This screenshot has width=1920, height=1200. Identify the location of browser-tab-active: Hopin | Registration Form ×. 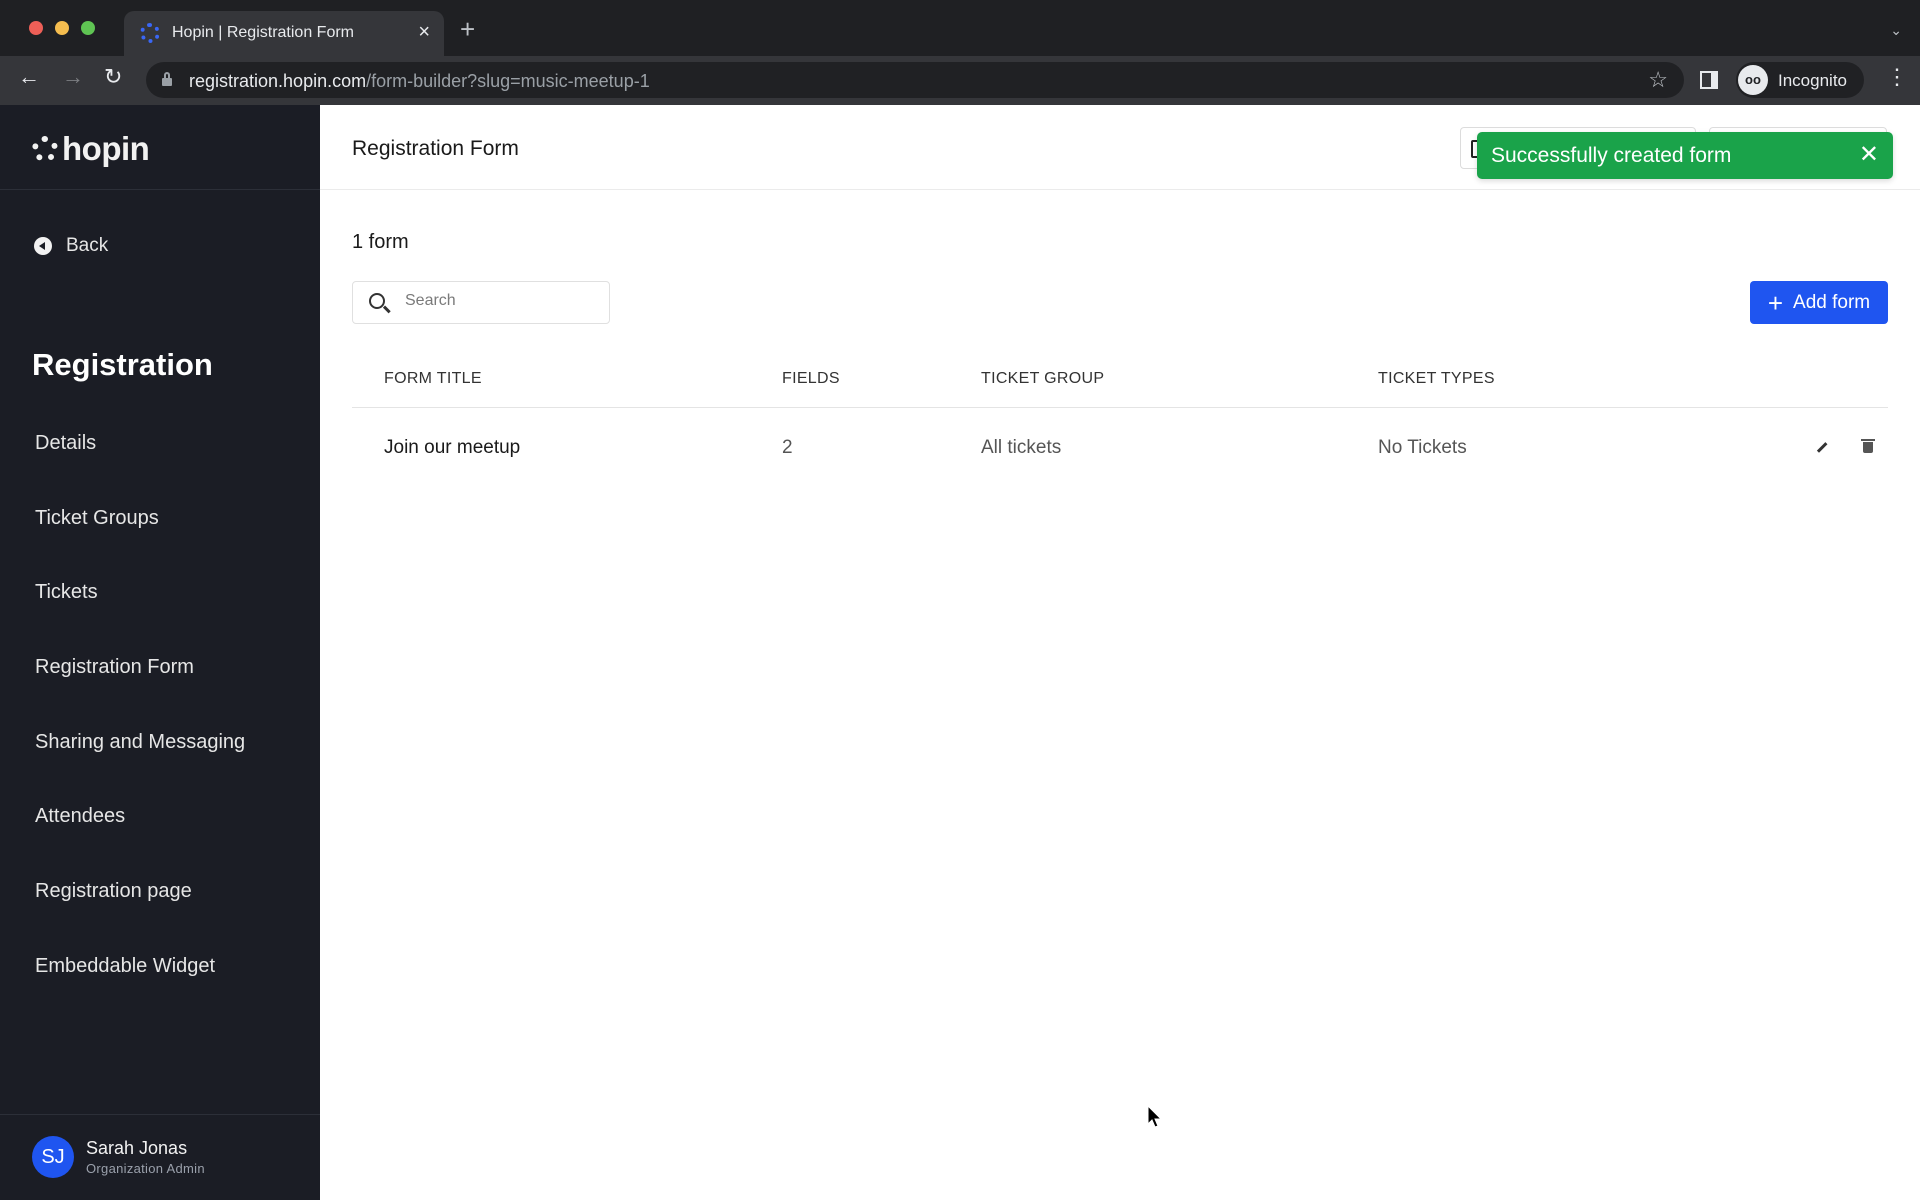
(284, 33).